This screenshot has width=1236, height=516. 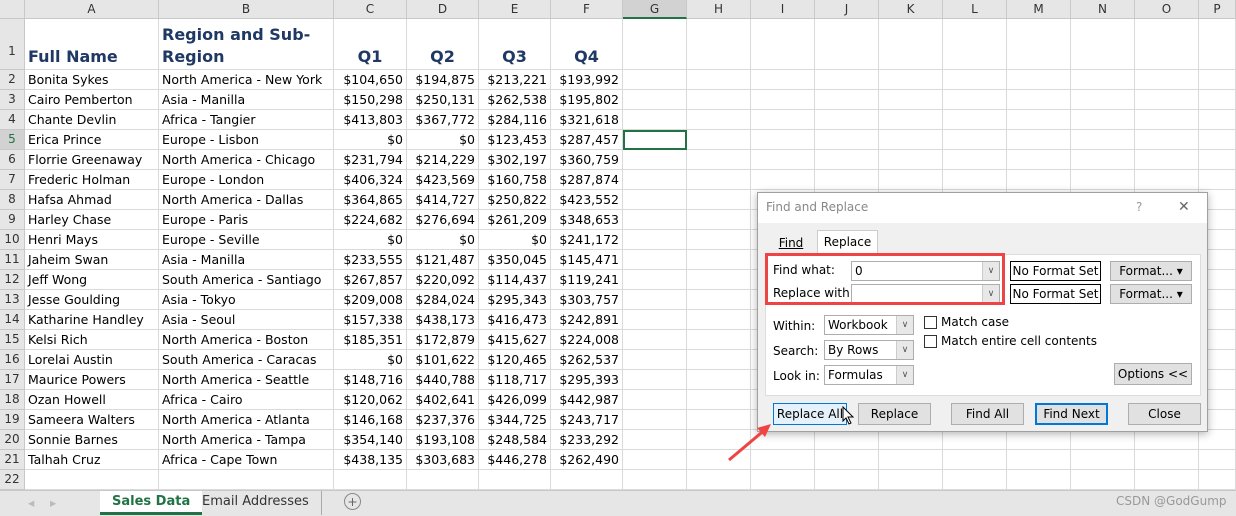 I want to click on cell-D17: $440,788, so click(x=443, y=380).